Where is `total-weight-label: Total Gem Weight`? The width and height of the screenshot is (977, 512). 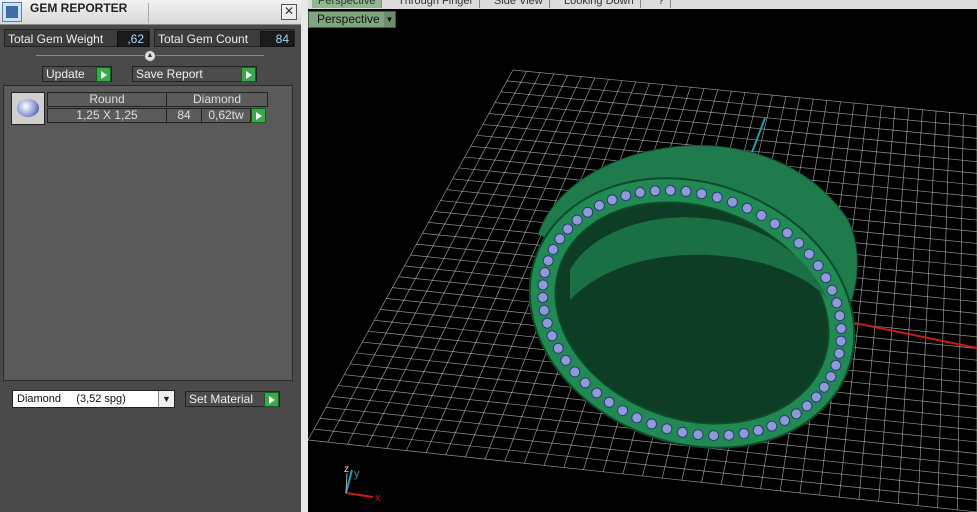 total-weight-label: Total Gem Weight is located at coordinates (56, 39).